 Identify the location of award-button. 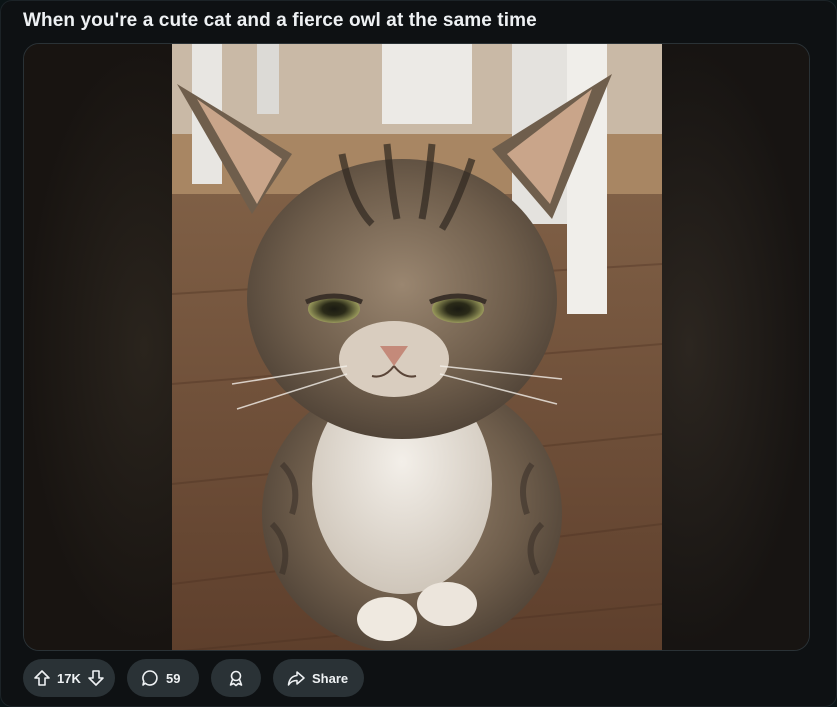
(236, 678).